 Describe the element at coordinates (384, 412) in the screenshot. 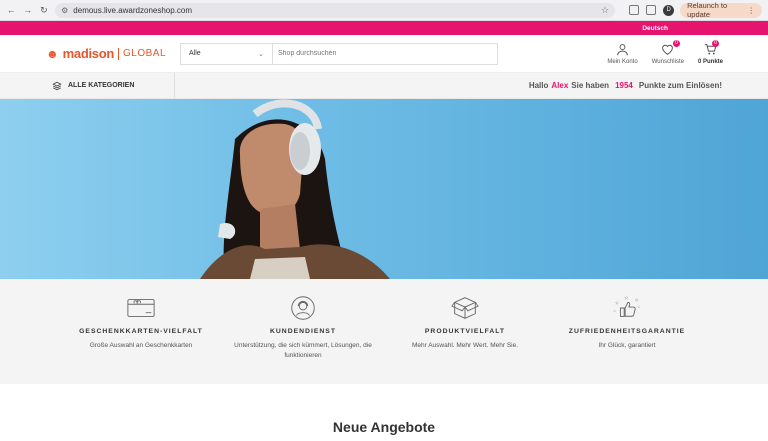

I see `new-offers-section: Neue Angebote` at that location.